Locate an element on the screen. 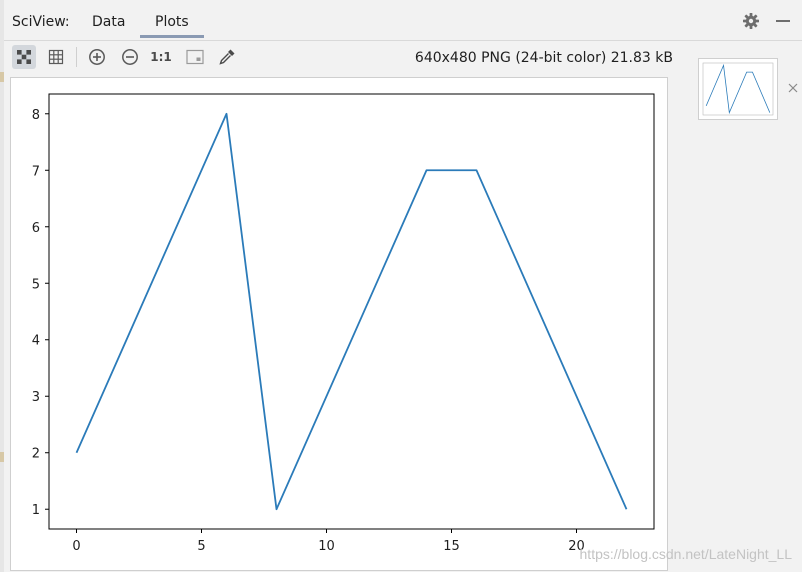 The width and height of the screenshot is (802, 572). gear-icon is located at coordinates (751, 21).